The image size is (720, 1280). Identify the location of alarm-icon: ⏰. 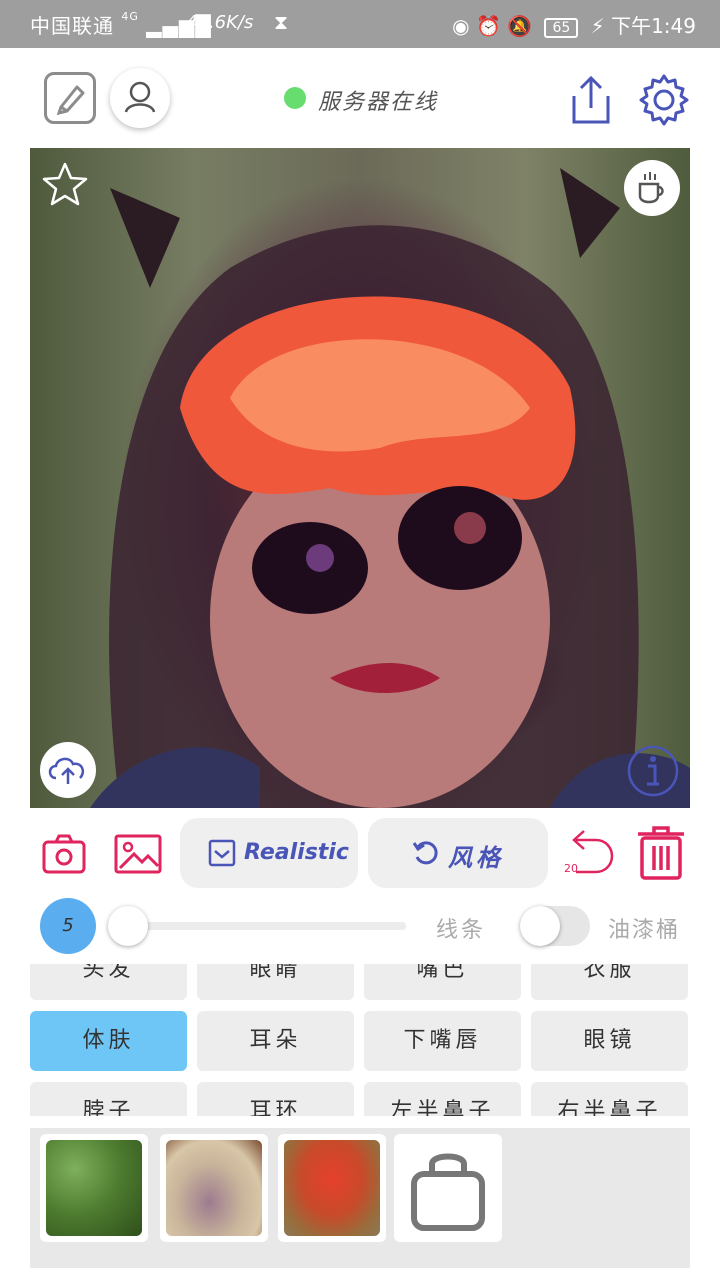
(488, 26).